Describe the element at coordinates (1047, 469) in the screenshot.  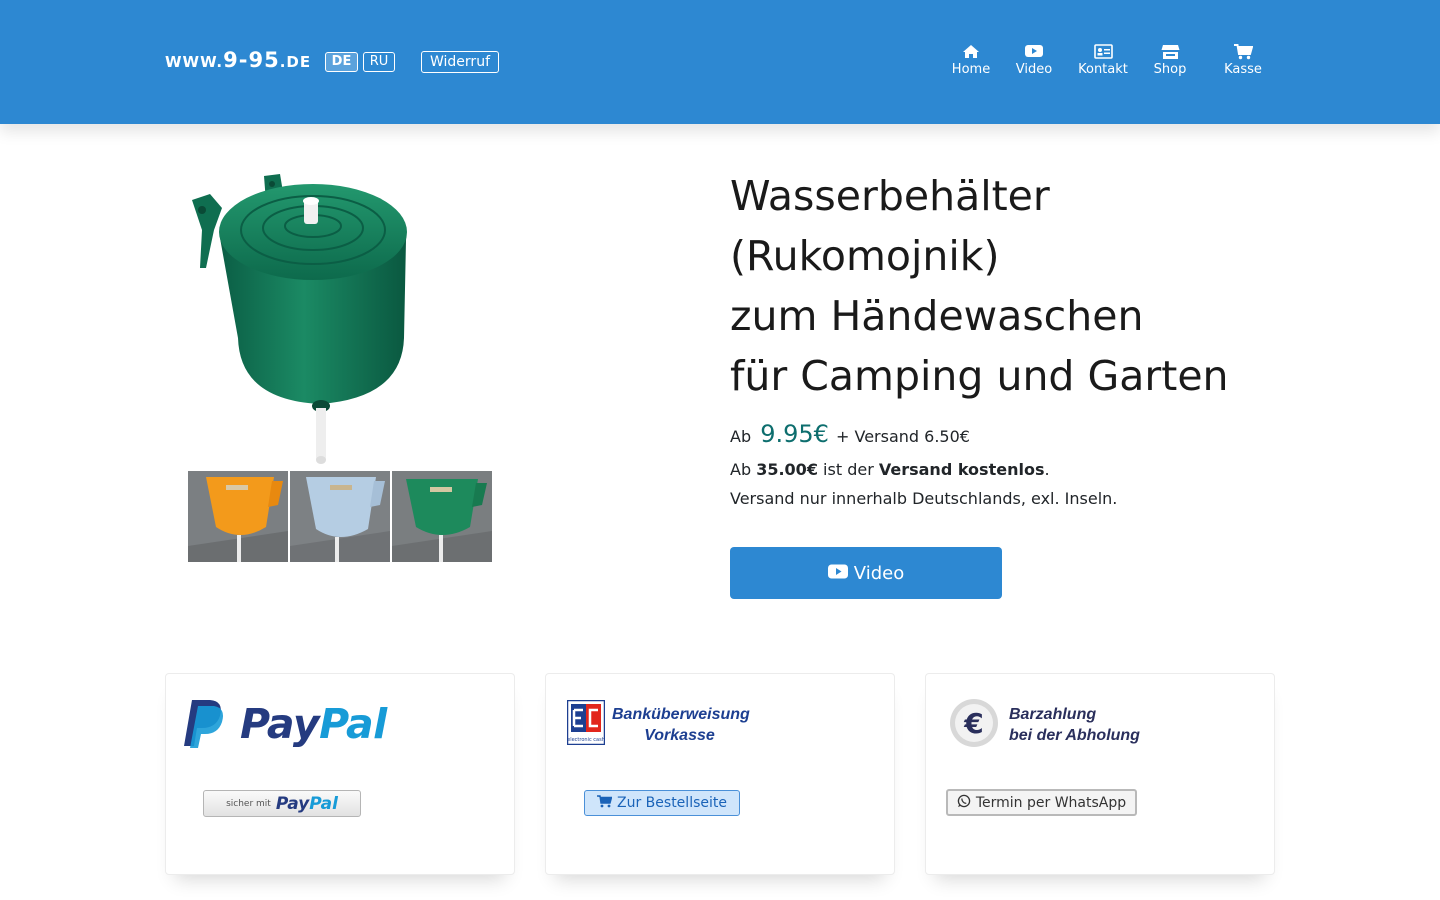
I see `free-shipping-end: .` at that location.